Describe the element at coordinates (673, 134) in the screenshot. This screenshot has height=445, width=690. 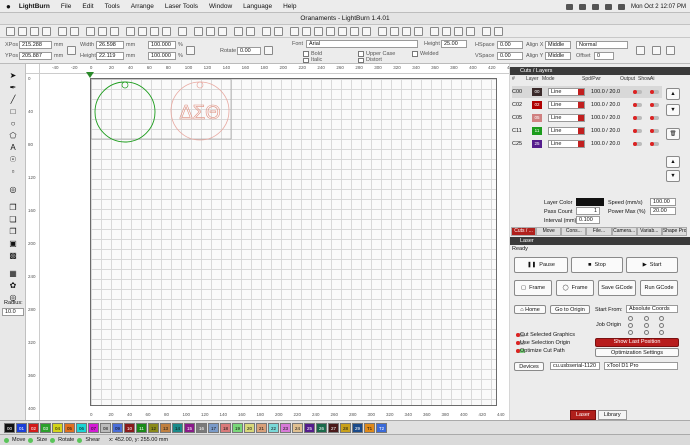
I see `delete-layer-button: 🗑` at that location.